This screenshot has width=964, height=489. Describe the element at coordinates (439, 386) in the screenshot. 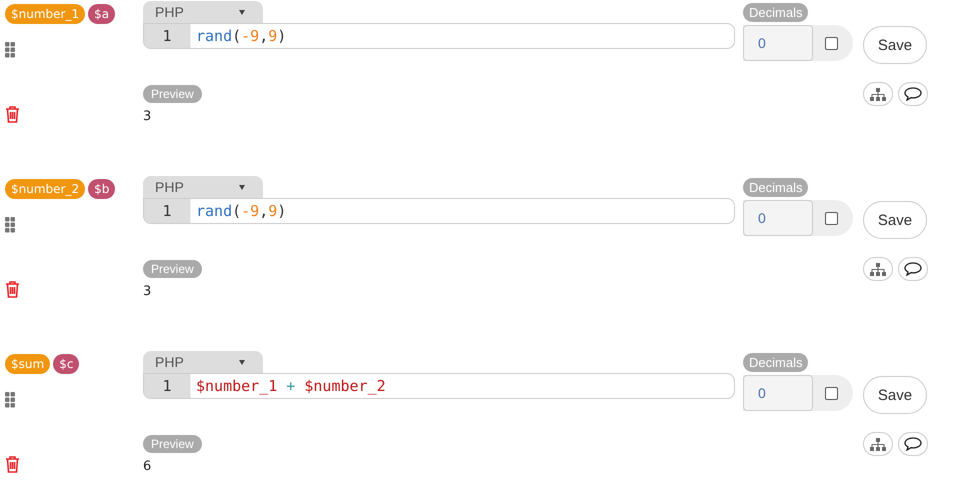

I see `code-editor: 1 $number_1 + $number_2` at that location.